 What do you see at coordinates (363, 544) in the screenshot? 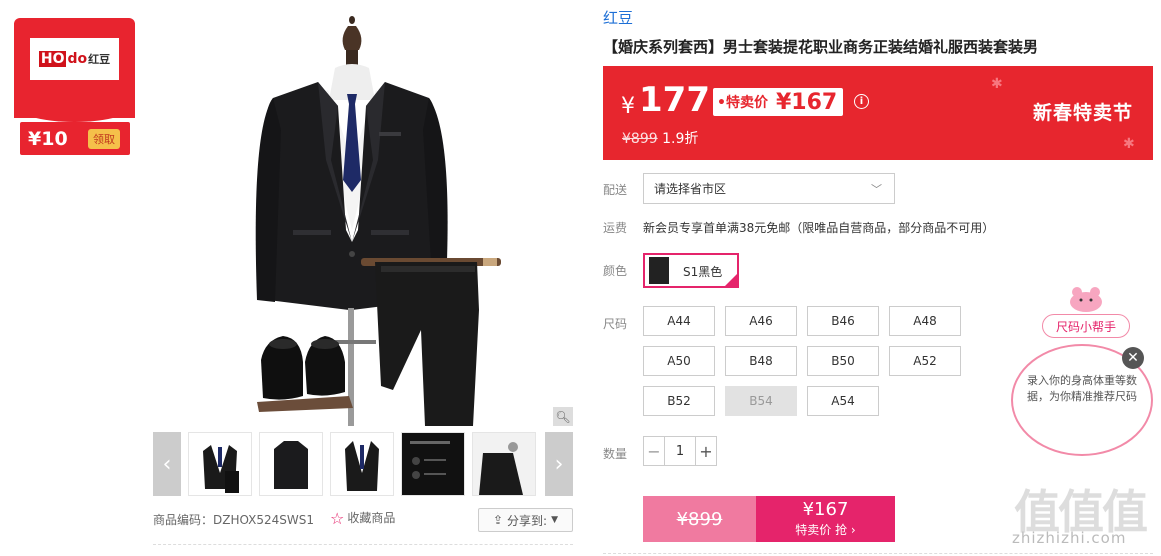
I see `divider` at bounding box center [363, 544].